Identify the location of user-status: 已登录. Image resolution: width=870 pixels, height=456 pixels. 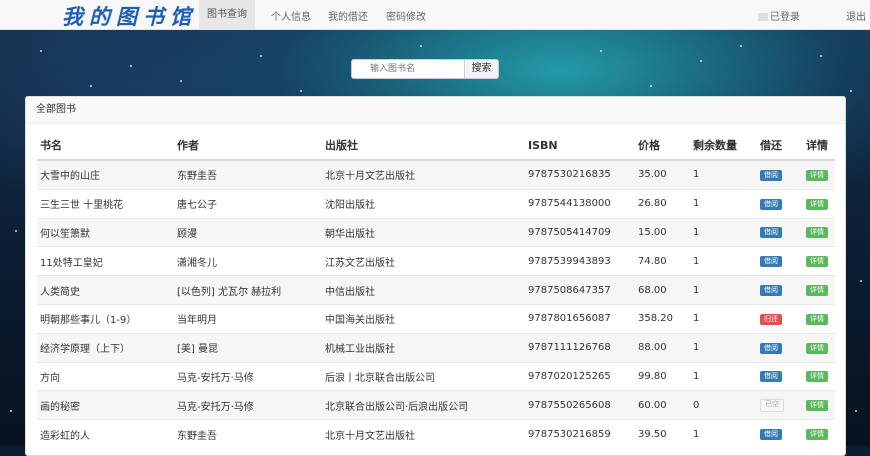
(779, 15).